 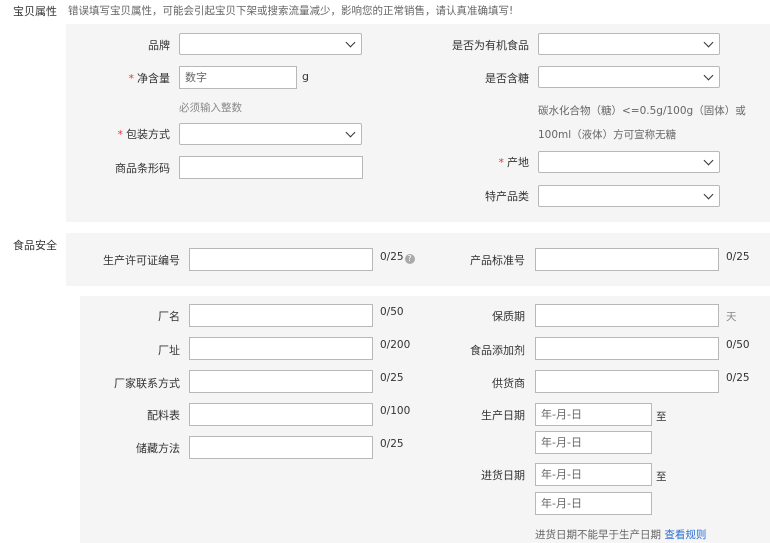 What do you see at coordinates (35, 245) in the screenshot?
I see `food-safety-section-label: 食品安全` at bounding box center [35, 245].